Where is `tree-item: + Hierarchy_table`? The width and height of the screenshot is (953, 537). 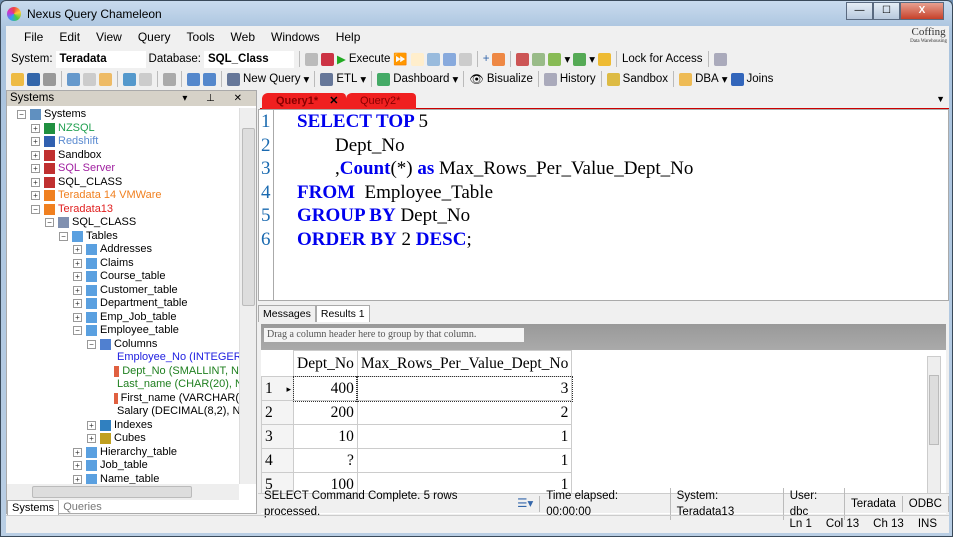 tree-item: + Hierarchy_table is located at coordinates (123, 453).